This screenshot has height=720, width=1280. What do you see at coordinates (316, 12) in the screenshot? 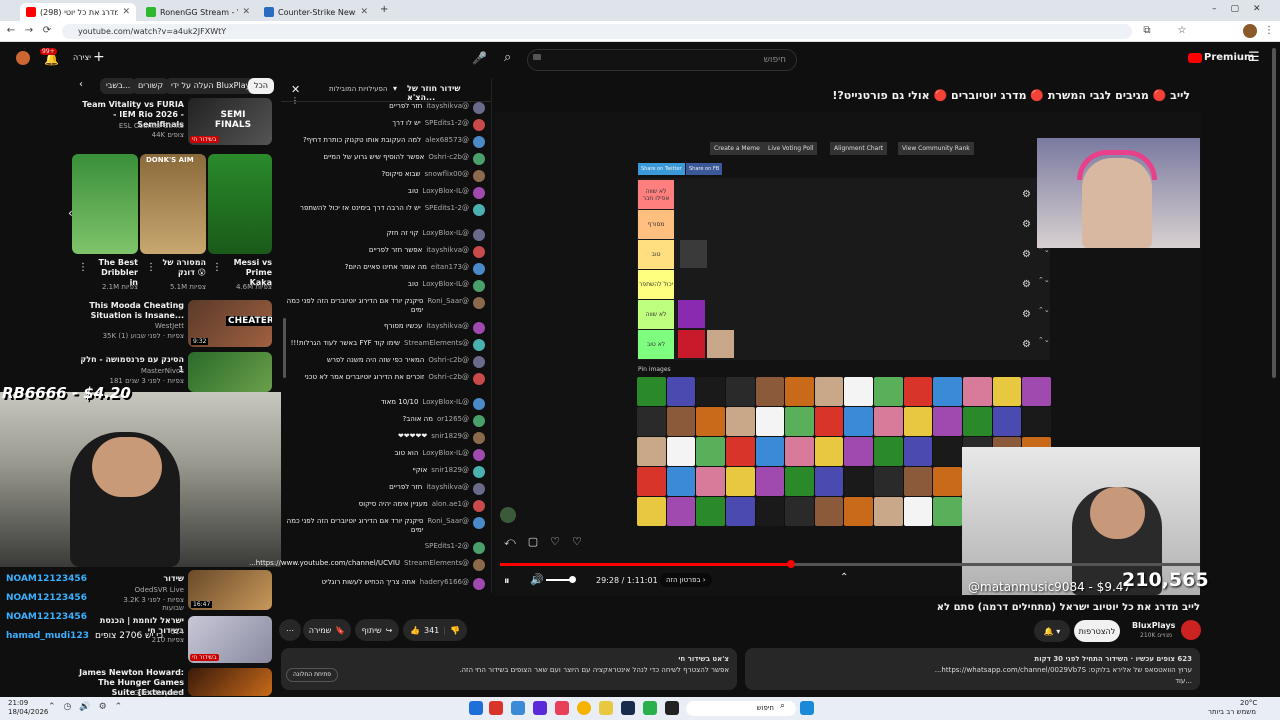
I see `browser-tab-cs-news: Counter-Strike News & Covera... ✕` at bounding box center [316, 12].